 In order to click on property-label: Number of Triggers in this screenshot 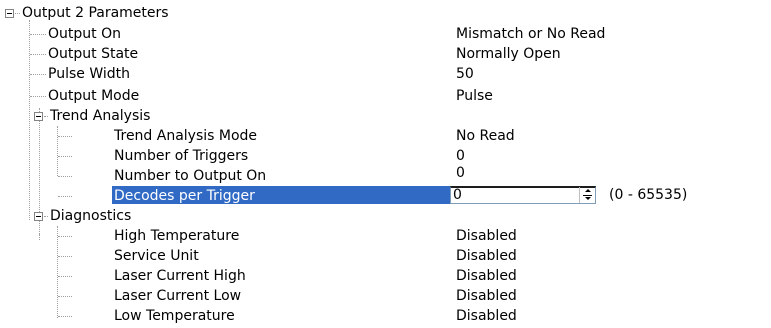, I will do `click(181, 156)`.